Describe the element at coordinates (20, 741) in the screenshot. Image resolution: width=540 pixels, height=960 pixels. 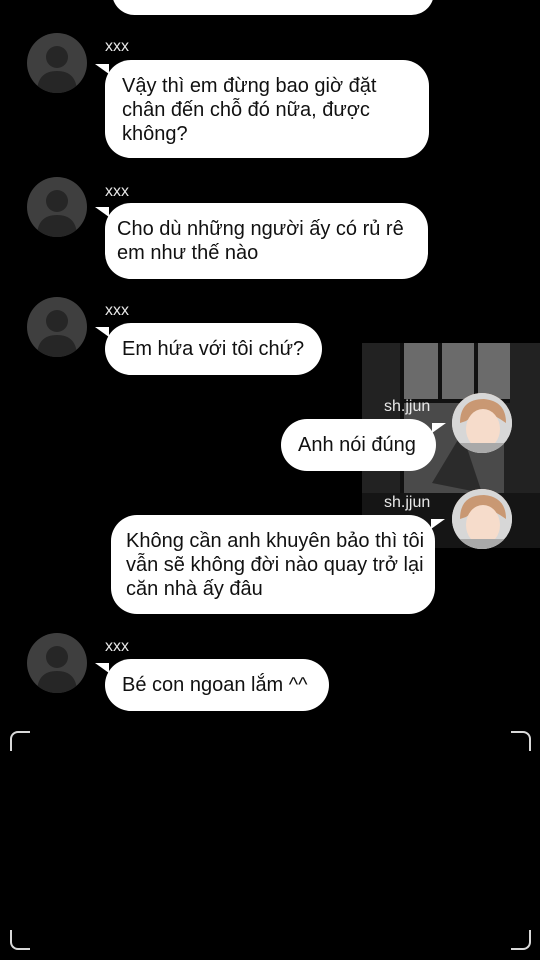
I see `frame-corner-top-left` at that location.